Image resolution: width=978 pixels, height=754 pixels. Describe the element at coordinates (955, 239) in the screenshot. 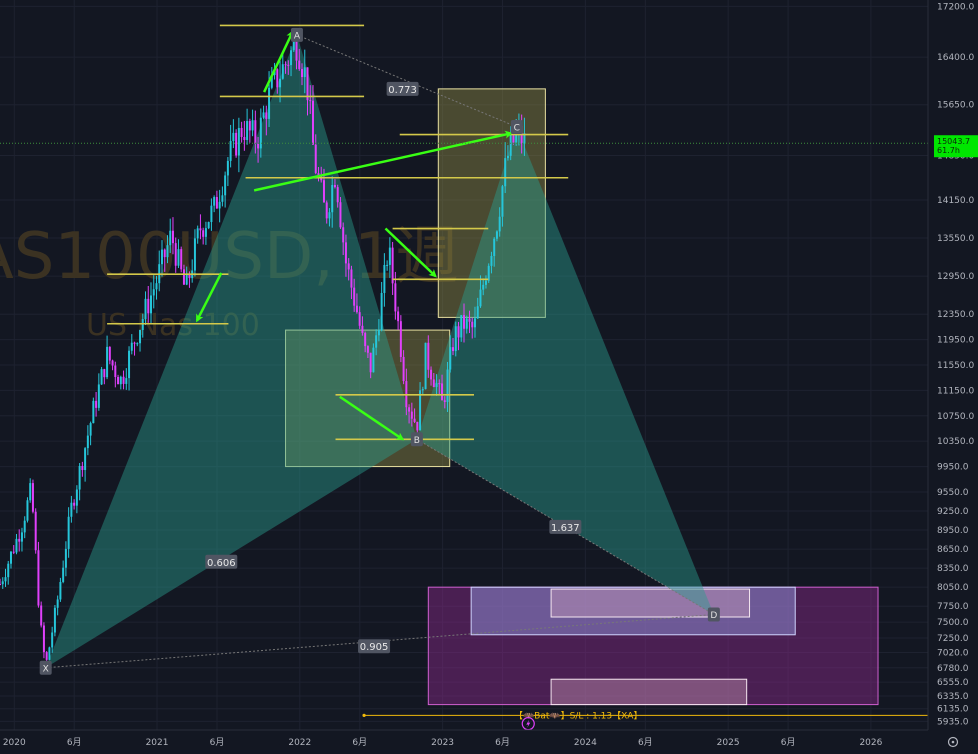

I see `y-tick-label: 13550.0` at that location.